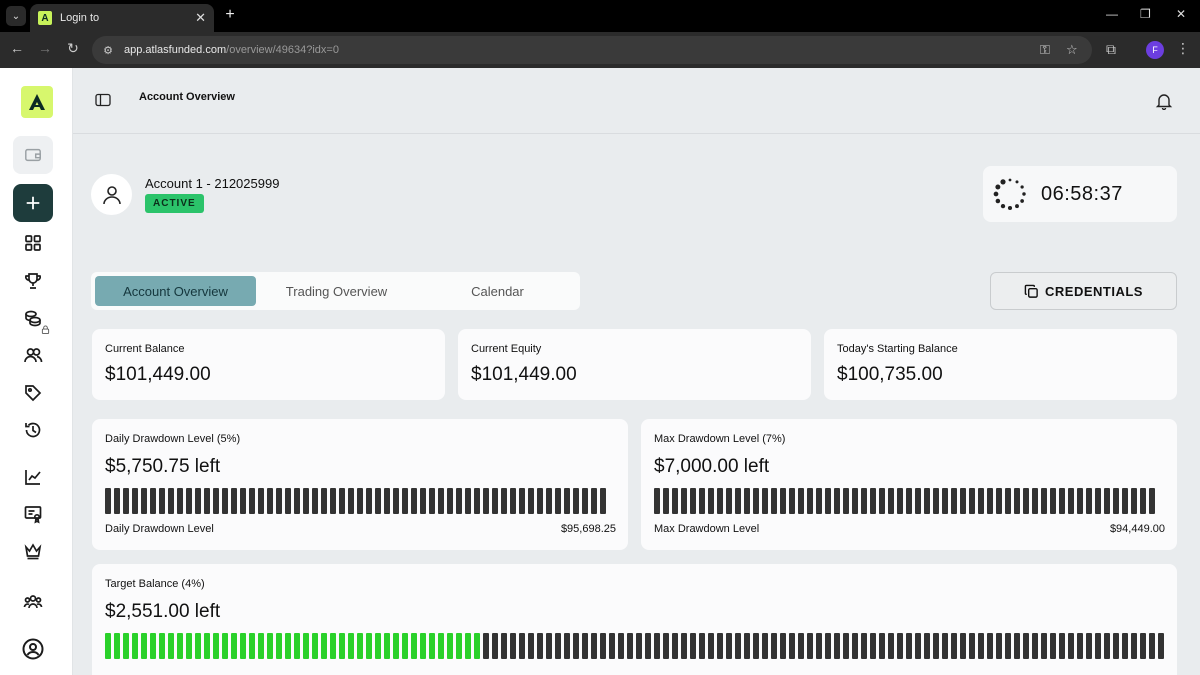 This screenshot has height=675, width=1200. I want to click on back-arrow-icon: ←, so click(17, 48).